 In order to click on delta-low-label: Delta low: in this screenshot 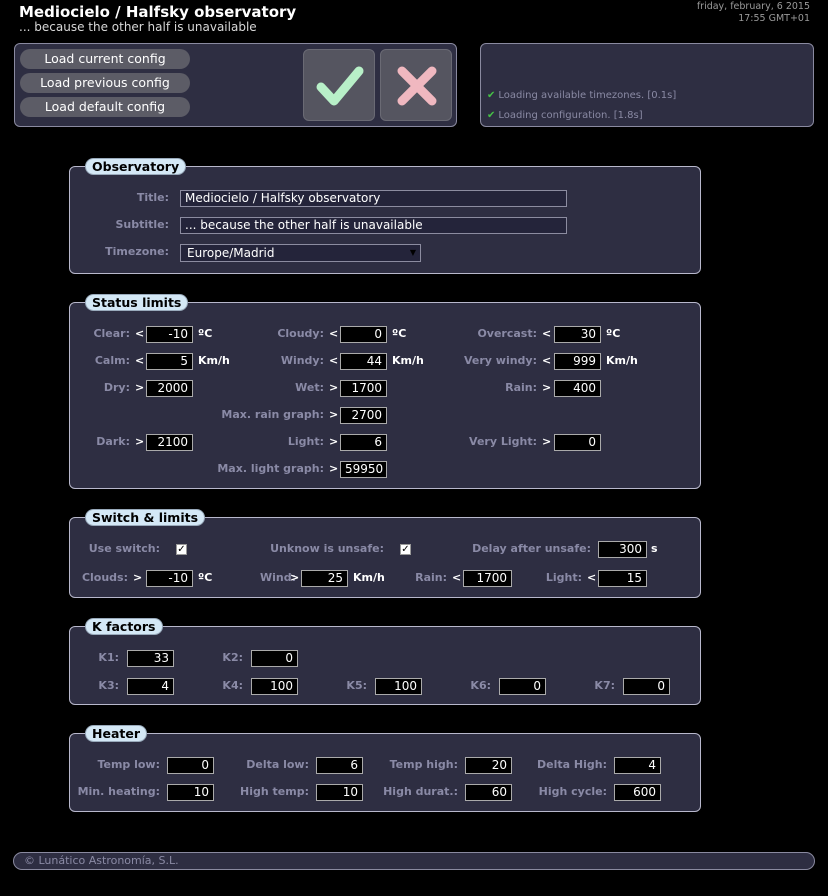, I will do `click(277, 764)`.